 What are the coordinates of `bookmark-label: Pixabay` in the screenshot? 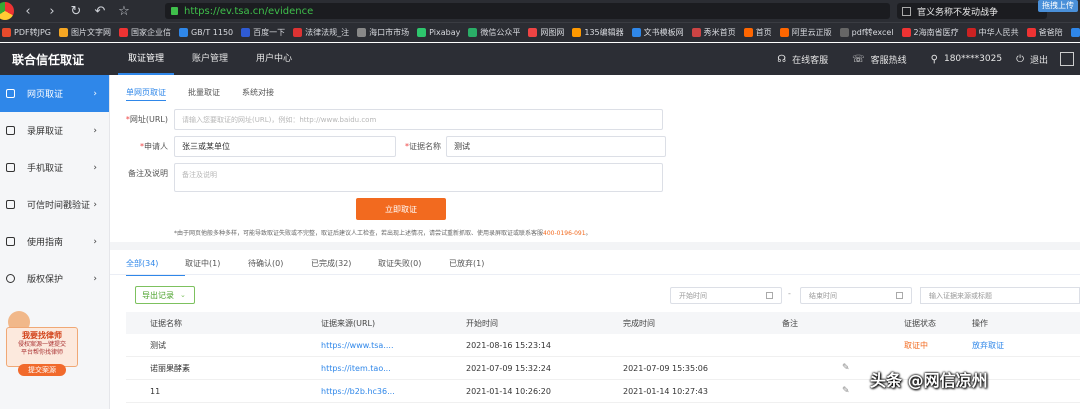 It's located at (445, 32).